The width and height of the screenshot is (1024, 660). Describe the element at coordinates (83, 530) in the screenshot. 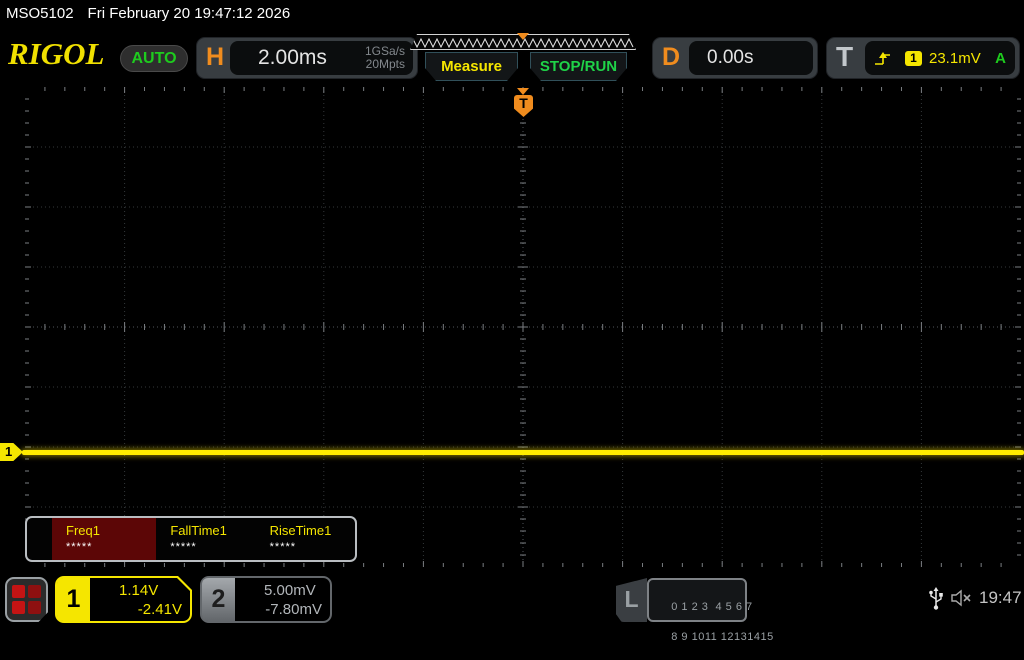

I see `measurement-label: Freq1` at that location.